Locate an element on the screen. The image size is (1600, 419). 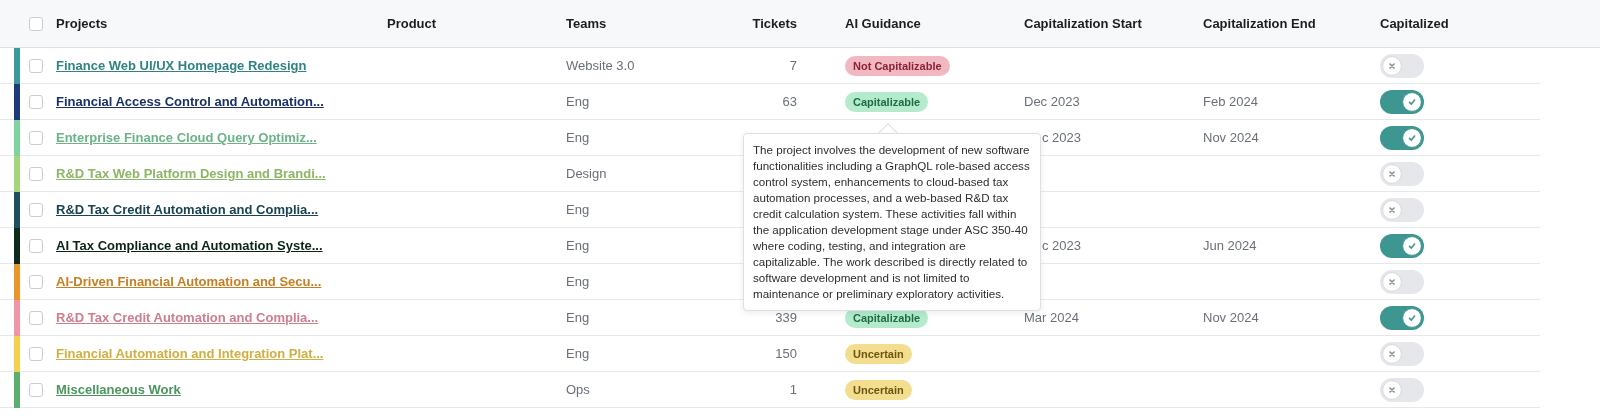
column-header: Capitalized is located at coordinates (1415, 23).